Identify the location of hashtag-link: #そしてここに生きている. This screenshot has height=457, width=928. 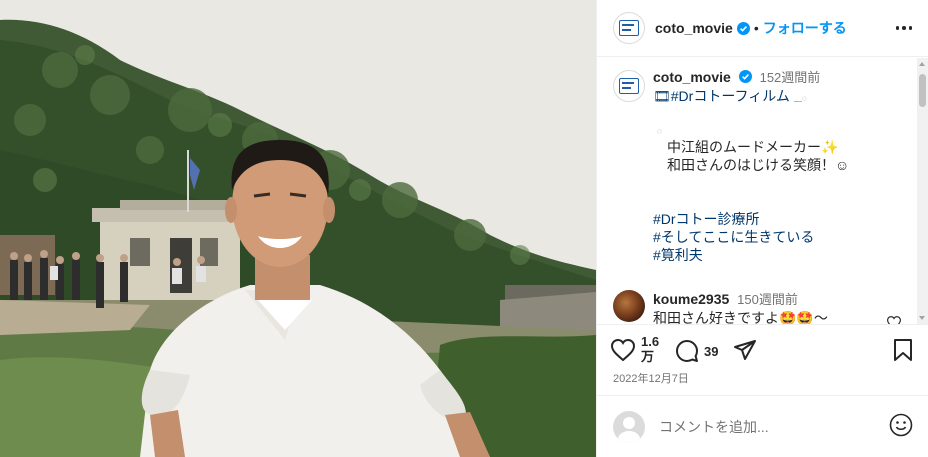
(783, 237).